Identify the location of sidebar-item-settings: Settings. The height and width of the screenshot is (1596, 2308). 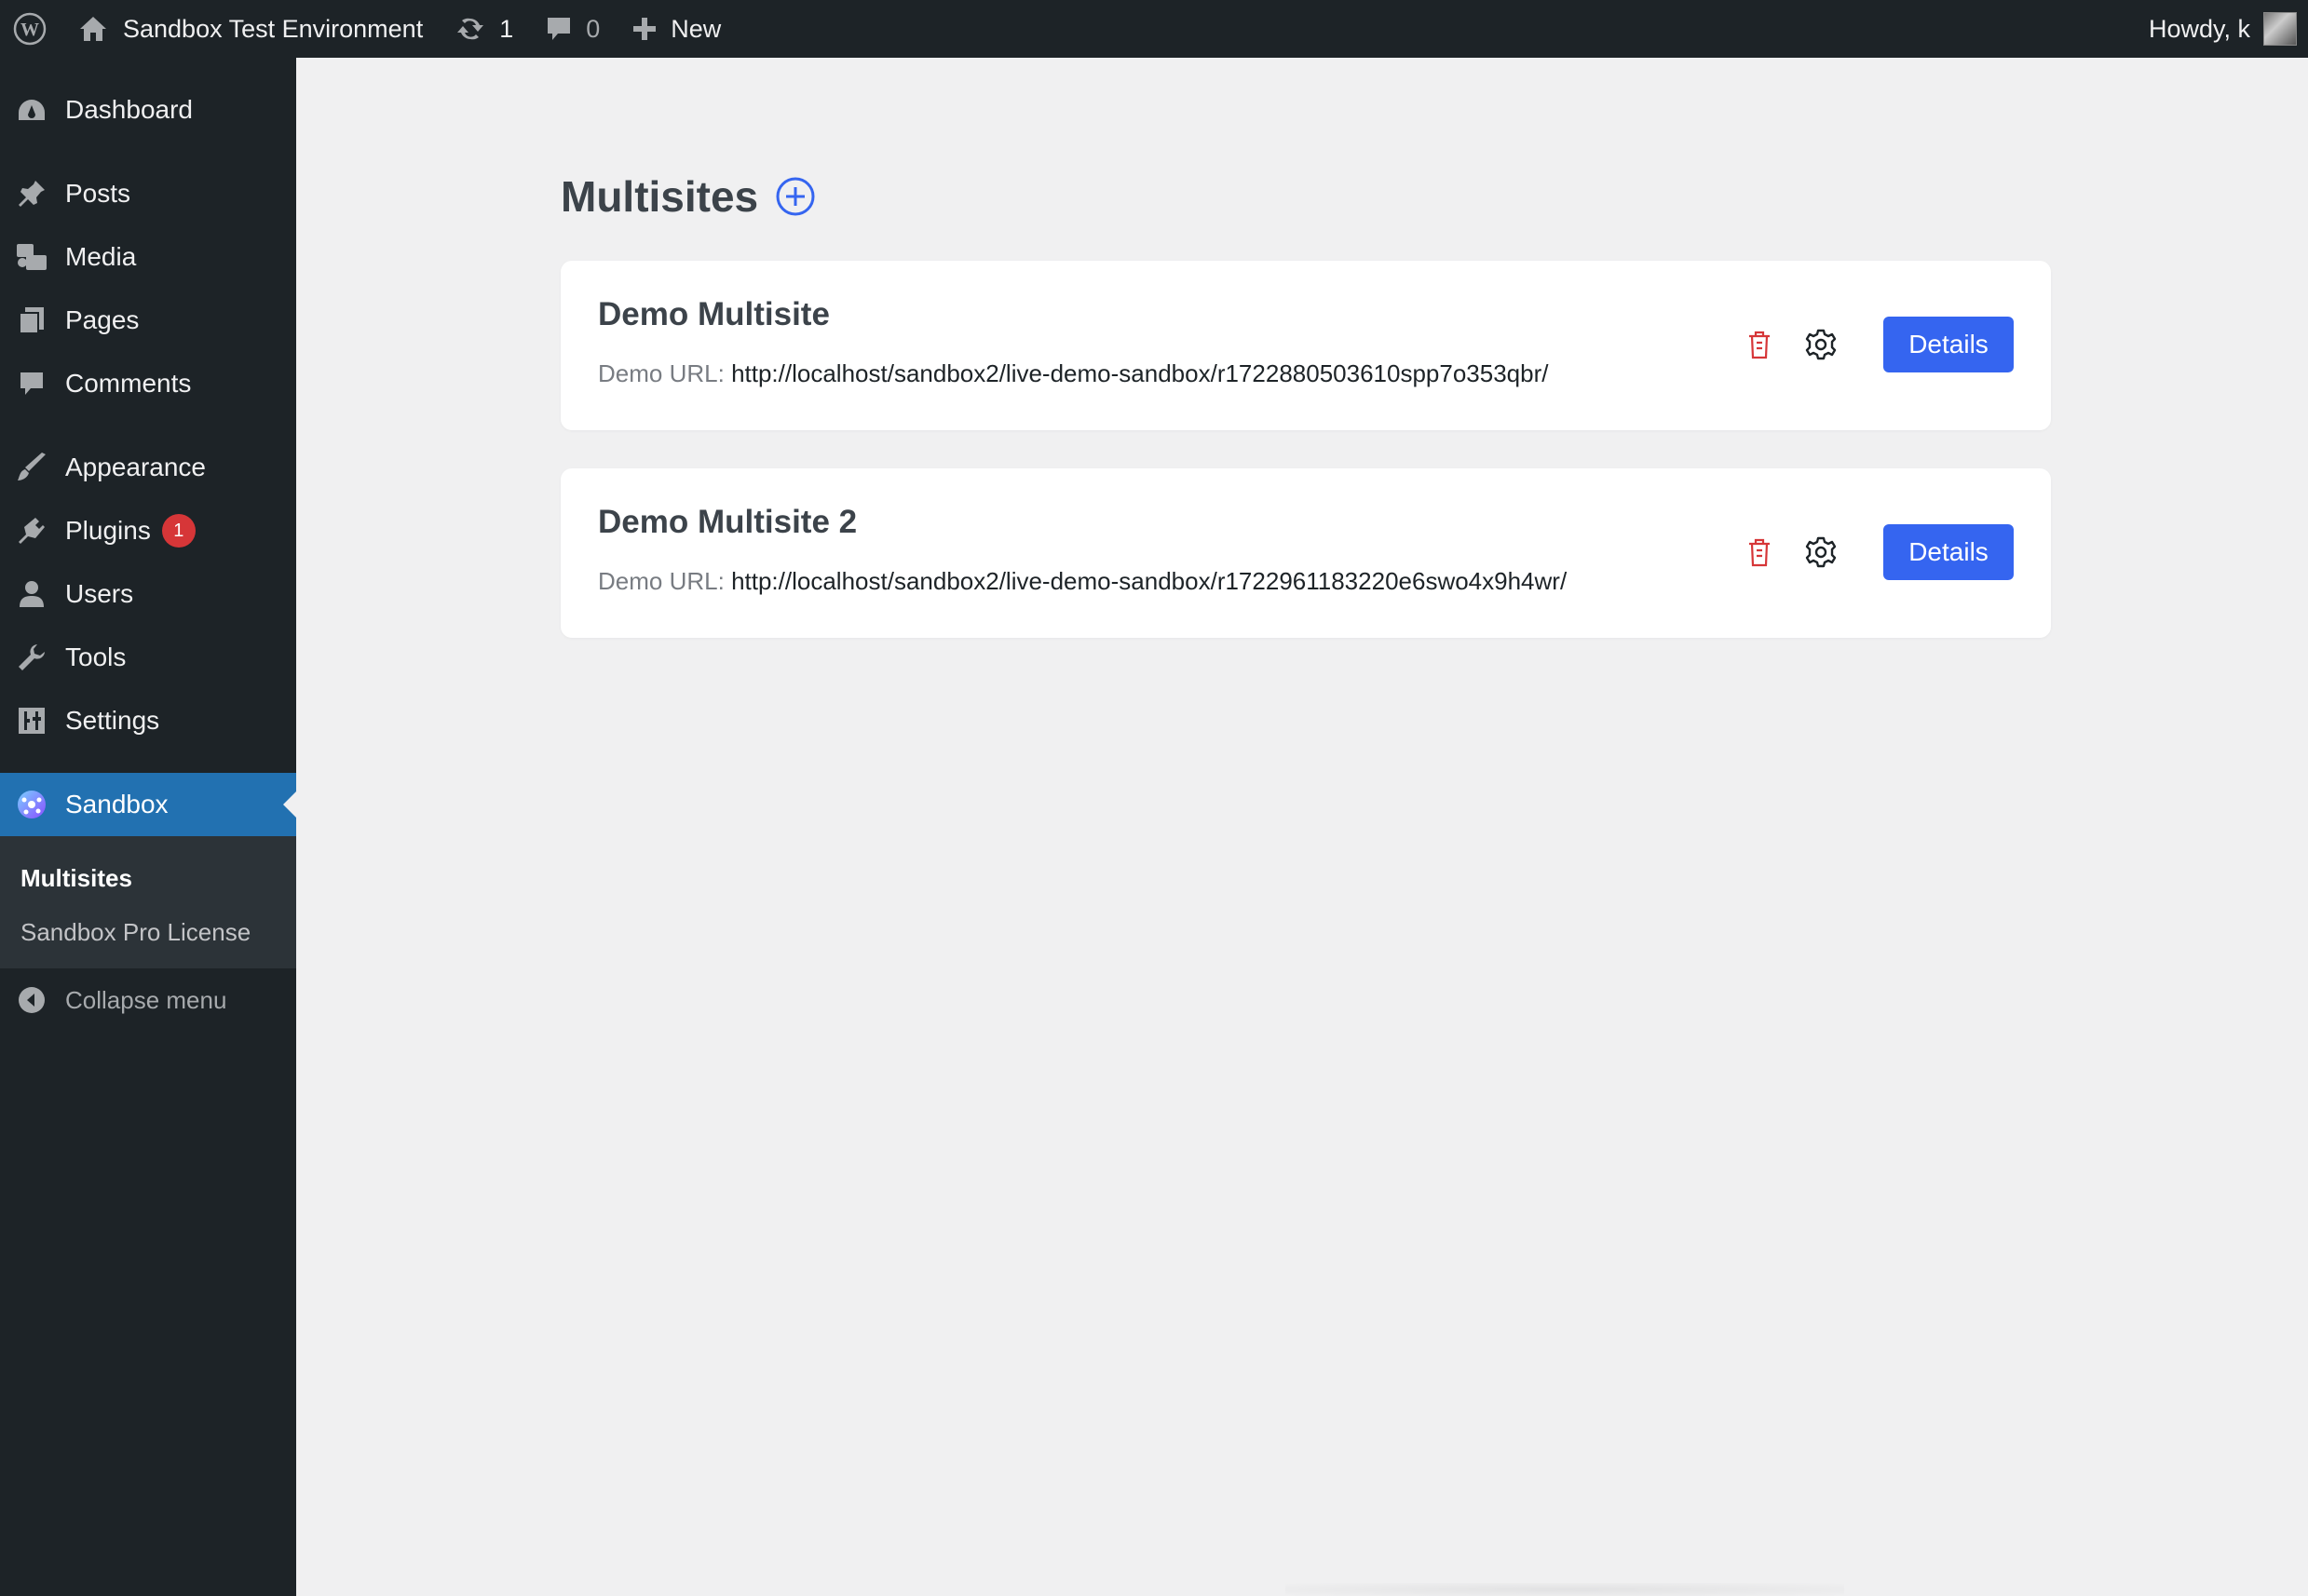
(148, 720).